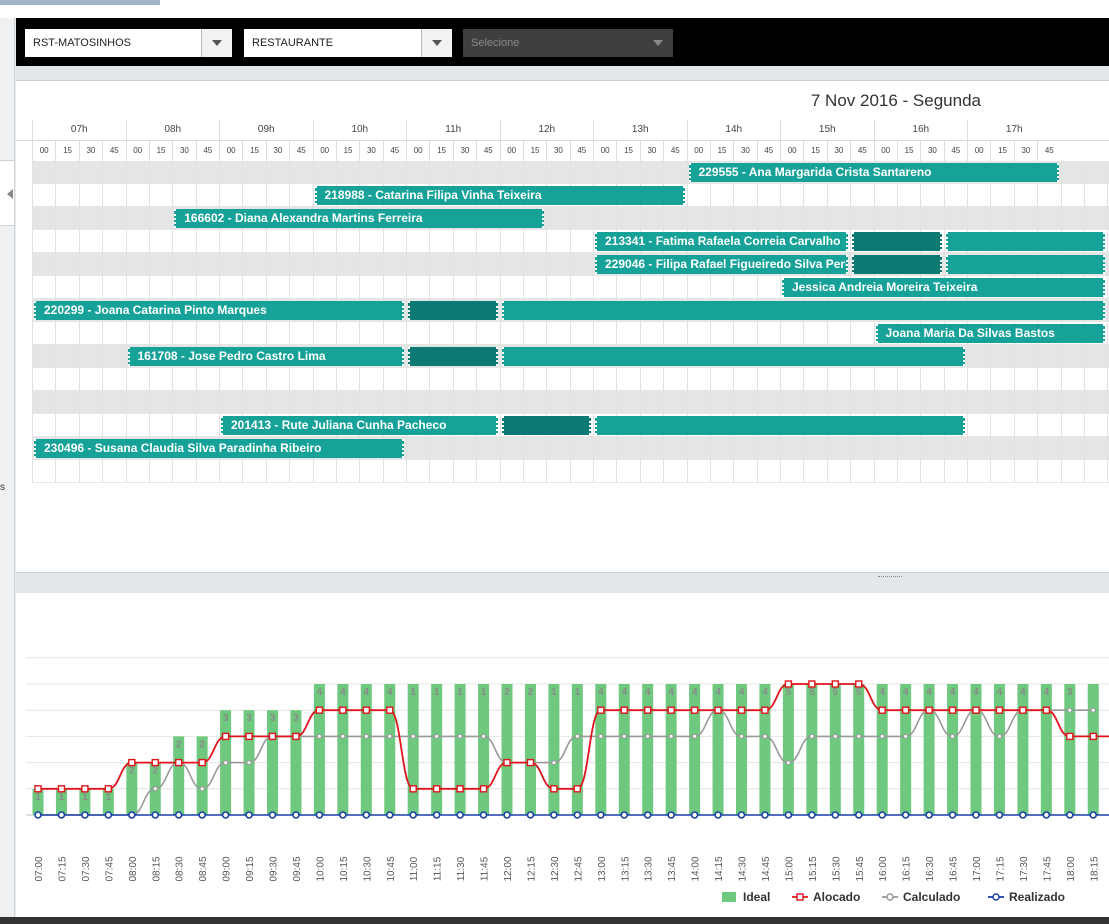 The image size is (1109, 924). I want to click on store-select: RST-MATOSINHOS, so click(128, 43).